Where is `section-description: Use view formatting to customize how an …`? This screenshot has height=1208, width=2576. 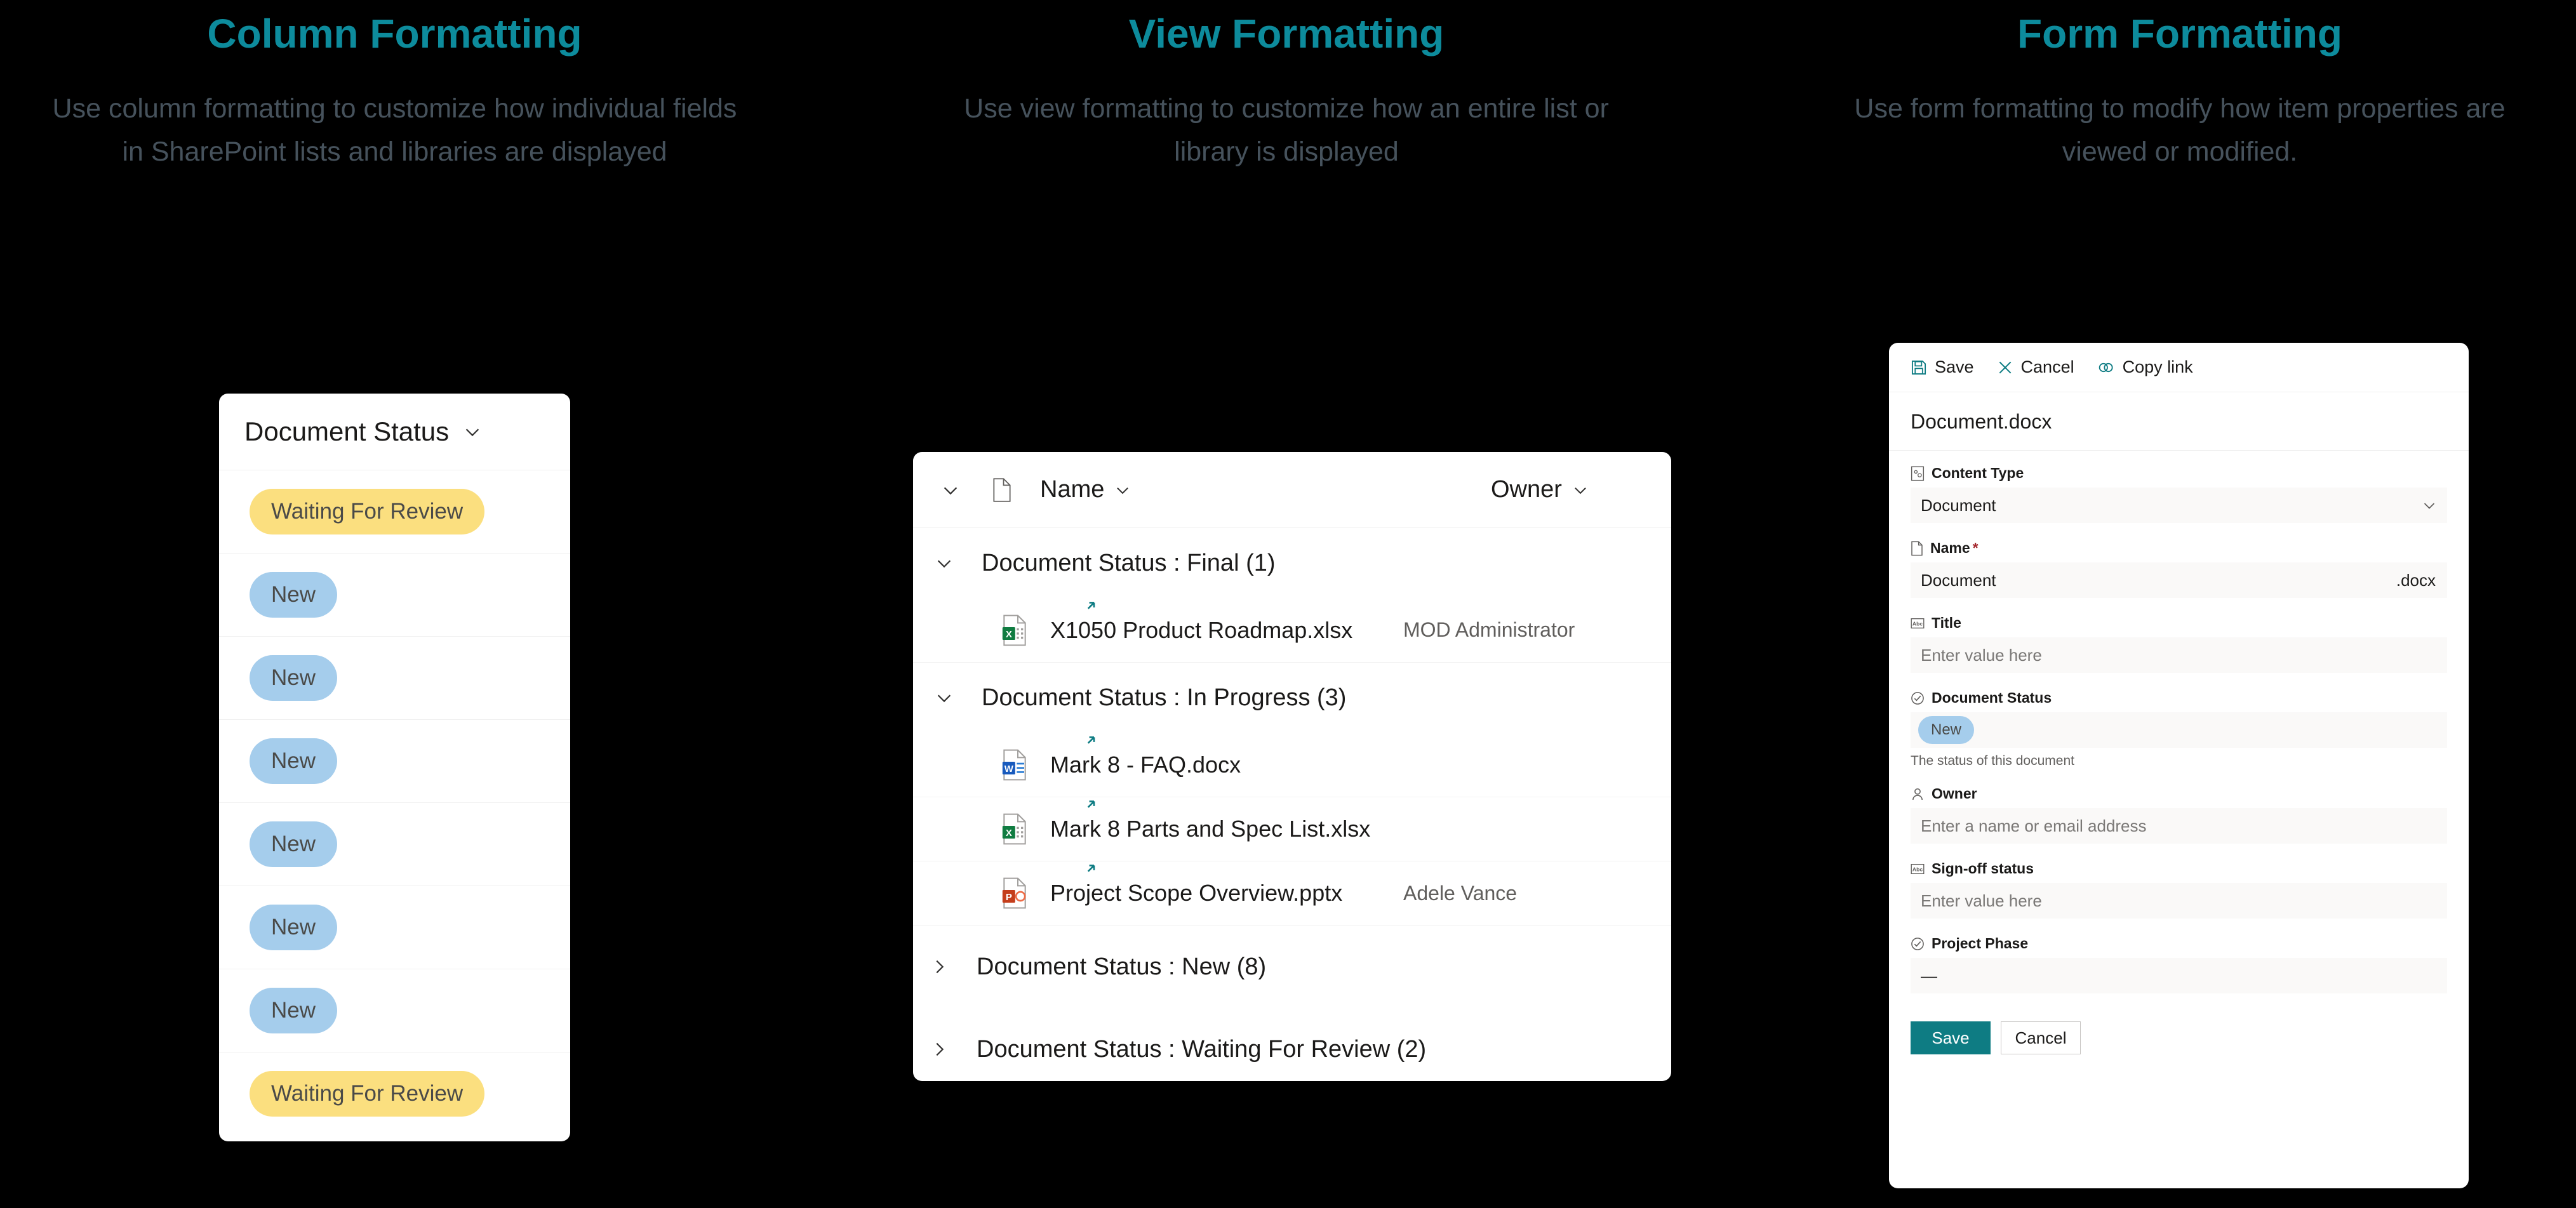
section-description: Use view formatting to customize how an … is located at coordinates (1286, 130).